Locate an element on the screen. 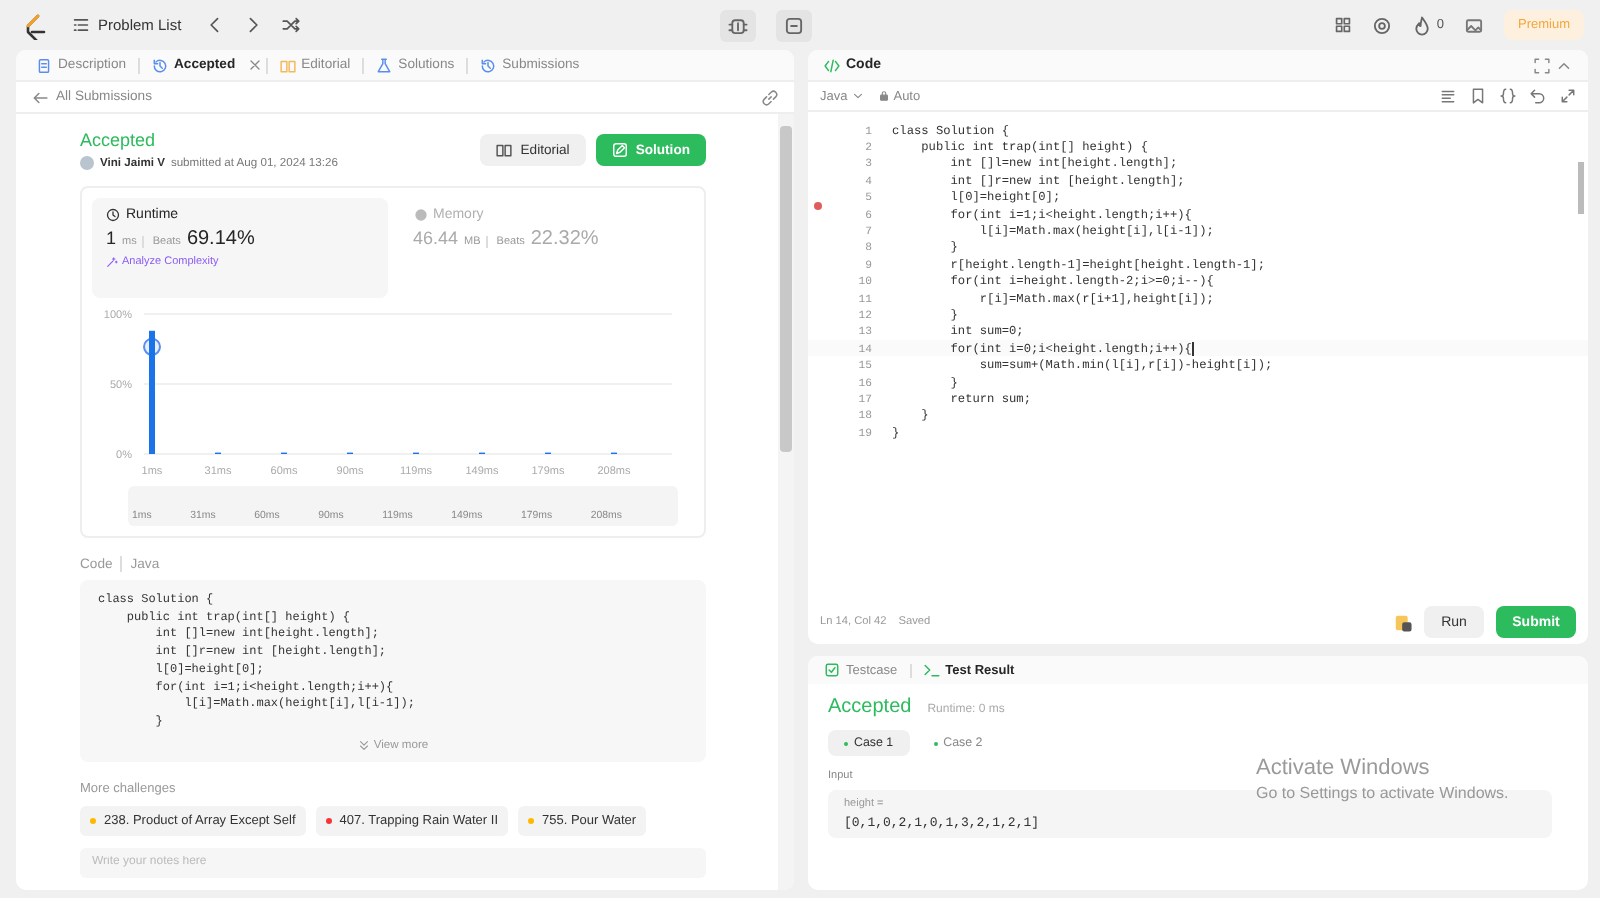  clock-icon is located at coordinates (113, 215).